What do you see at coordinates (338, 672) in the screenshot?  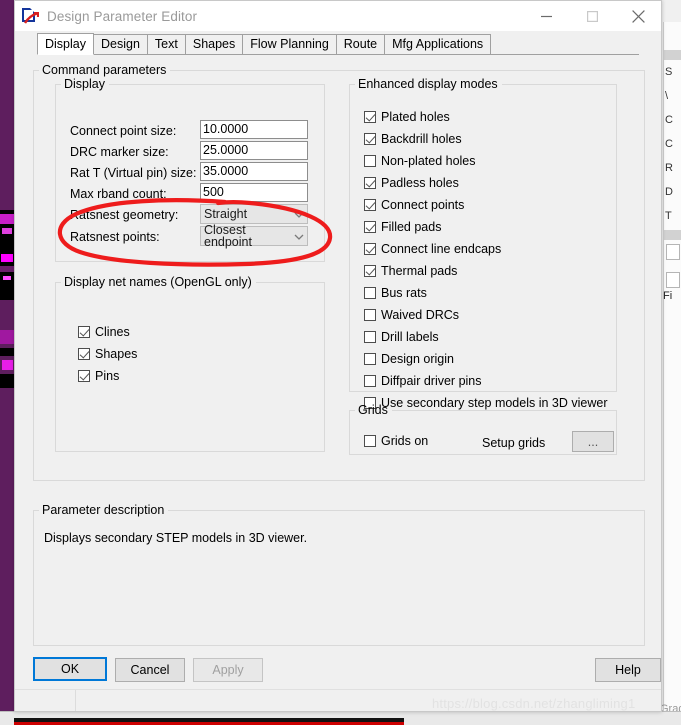 I see `dialog-footer: OK Cancel Apply Help` at bounding box center [338, 672].